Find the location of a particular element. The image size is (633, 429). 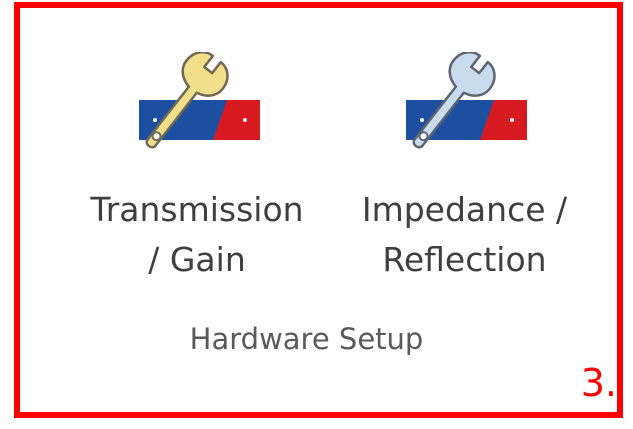

annotation-marker: 3. is located at coordinates (598, 383).